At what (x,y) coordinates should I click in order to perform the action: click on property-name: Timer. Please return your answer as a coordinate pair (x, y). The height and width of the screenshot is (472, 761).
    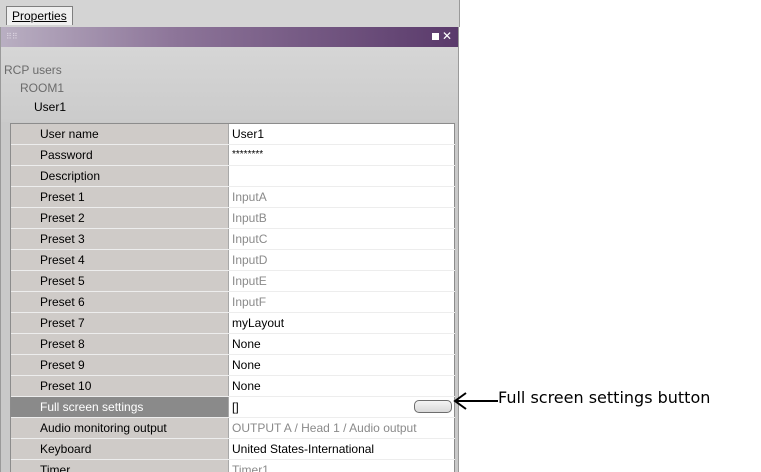
    Looking at the image, I should click on (120, 466).